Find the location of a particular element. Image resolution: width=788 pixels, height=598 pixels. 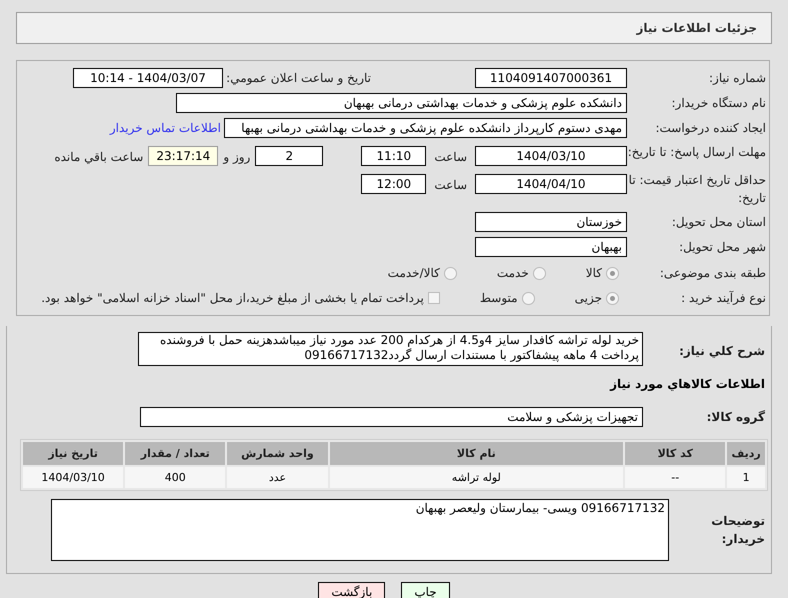

field-label: نوع فرآیند خرید : is located at coordinates (723, 298).